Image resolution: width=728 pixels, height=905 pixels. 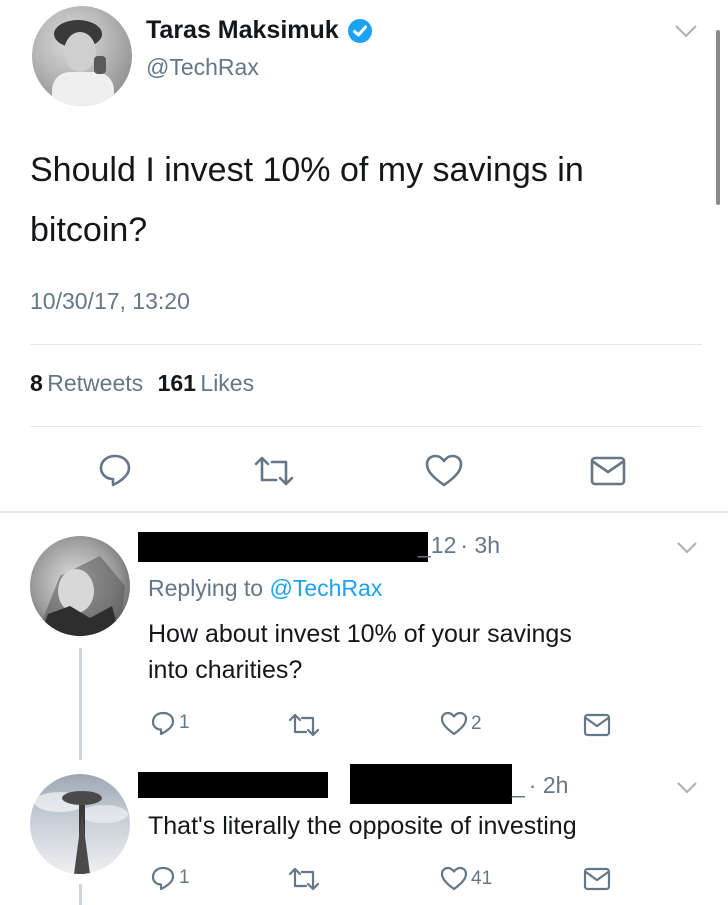 I want to click on like-count: 2, so click(x=476, y=723).